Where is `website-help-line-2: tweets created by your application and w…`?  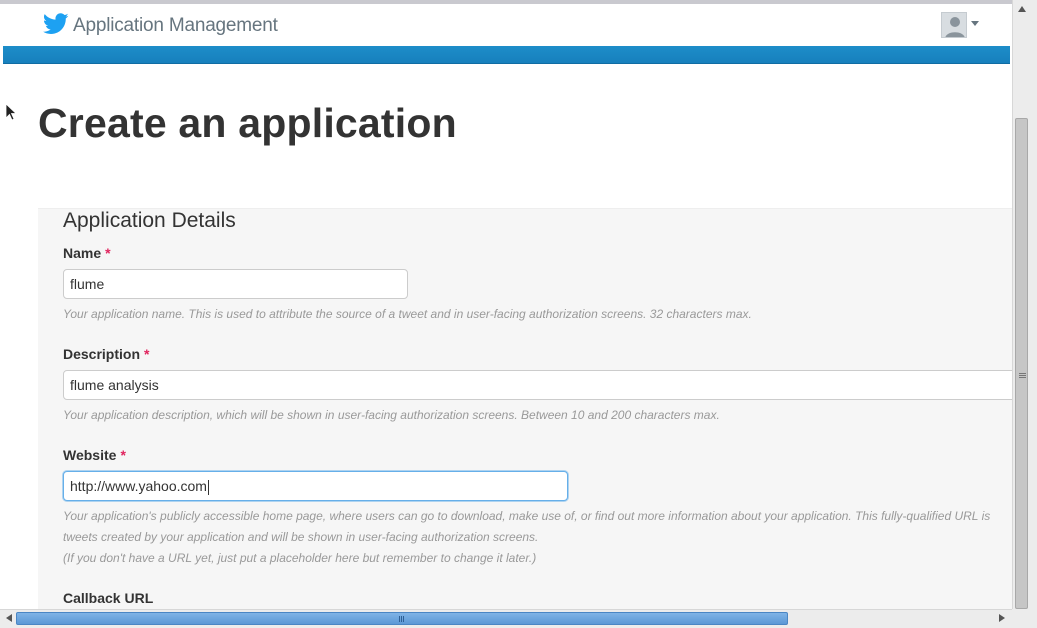 website-help-line-2: tweets created by your application and w… is located at coordinates (301, 537).